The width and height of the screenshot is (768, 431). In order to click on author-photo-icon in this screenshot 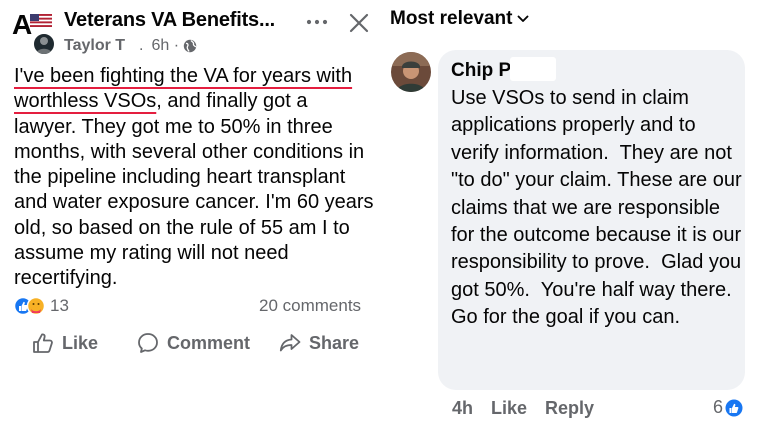, I will do `click(44, 45)`.